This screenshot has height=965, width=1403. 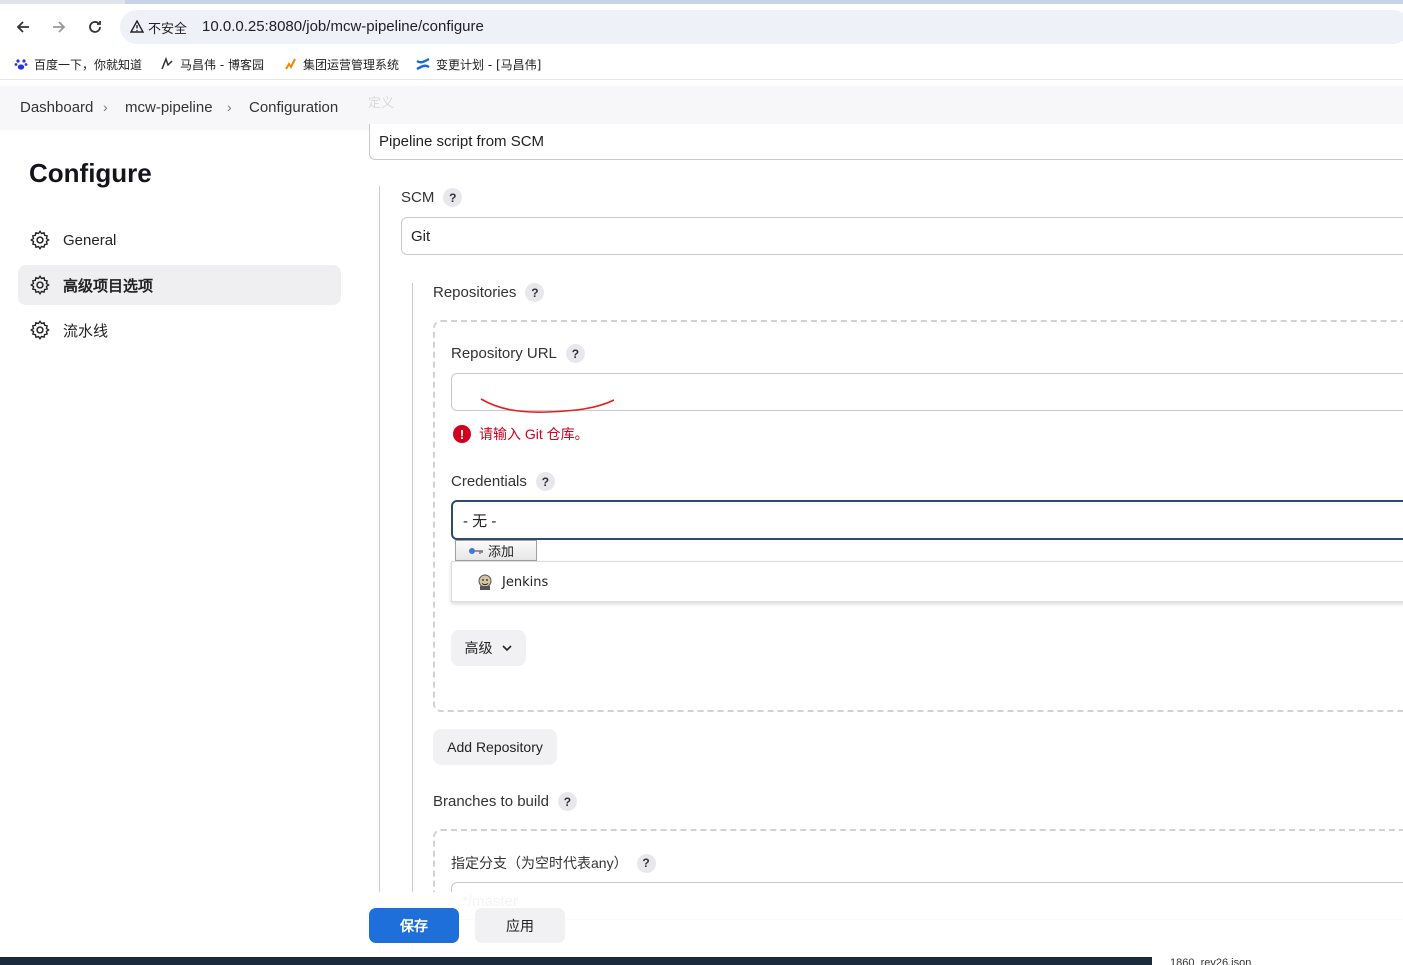 I want to click on sidebar-item-label: 高级项目选项, so click(x=108, y=286).